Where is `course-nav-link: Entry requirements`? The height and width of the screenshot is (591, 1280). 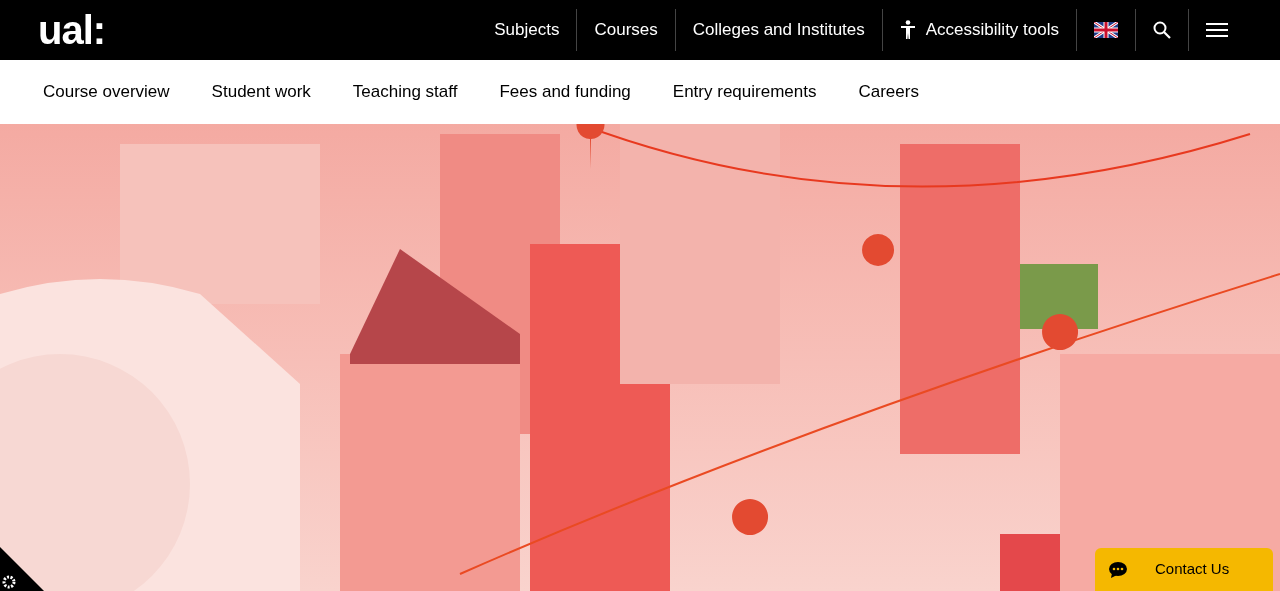 course-nav-link: Entry requirements is located at coordinates (744, 92).